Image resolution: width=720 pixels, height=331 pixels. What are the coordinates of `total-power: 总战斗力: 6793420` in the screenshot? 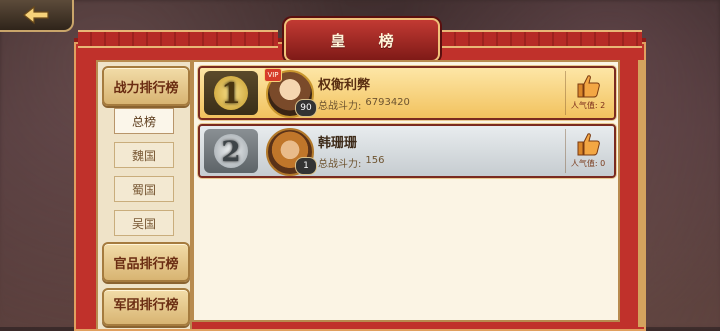 It's located at (364, 104).